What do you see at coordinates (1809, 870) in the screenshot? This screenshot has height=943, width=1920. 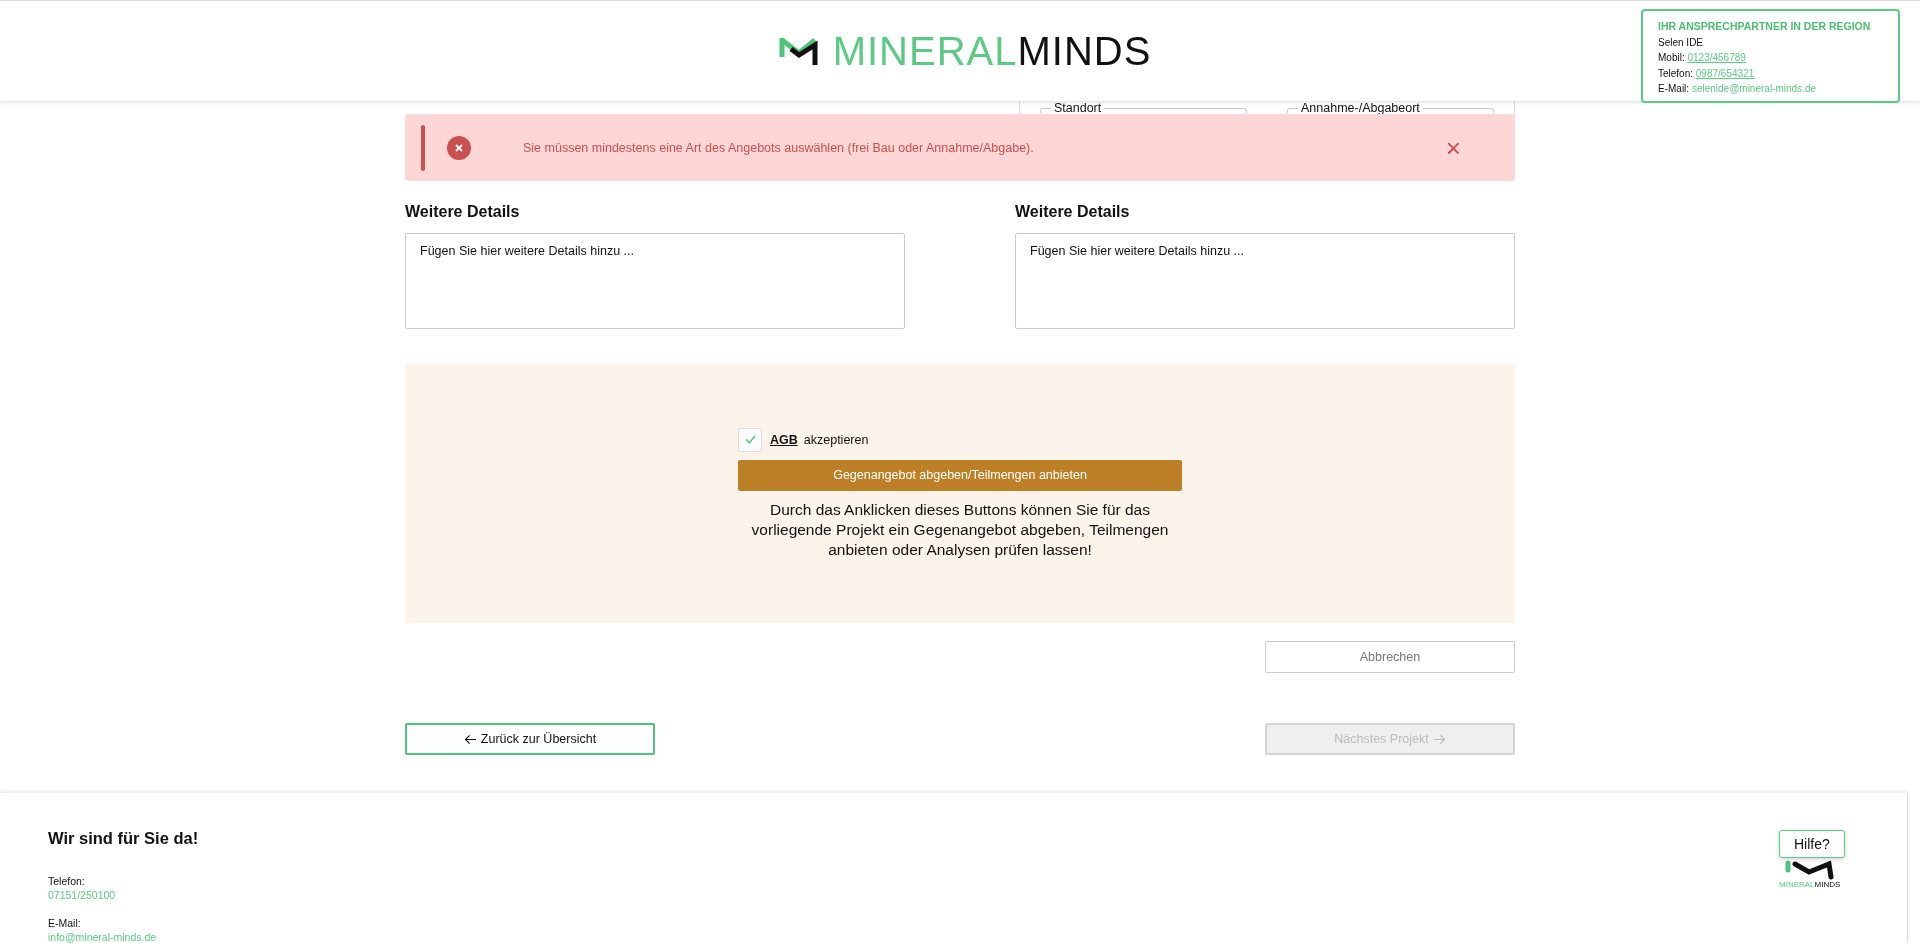 I see `logo-icon` at bounding box center [1809, 870].